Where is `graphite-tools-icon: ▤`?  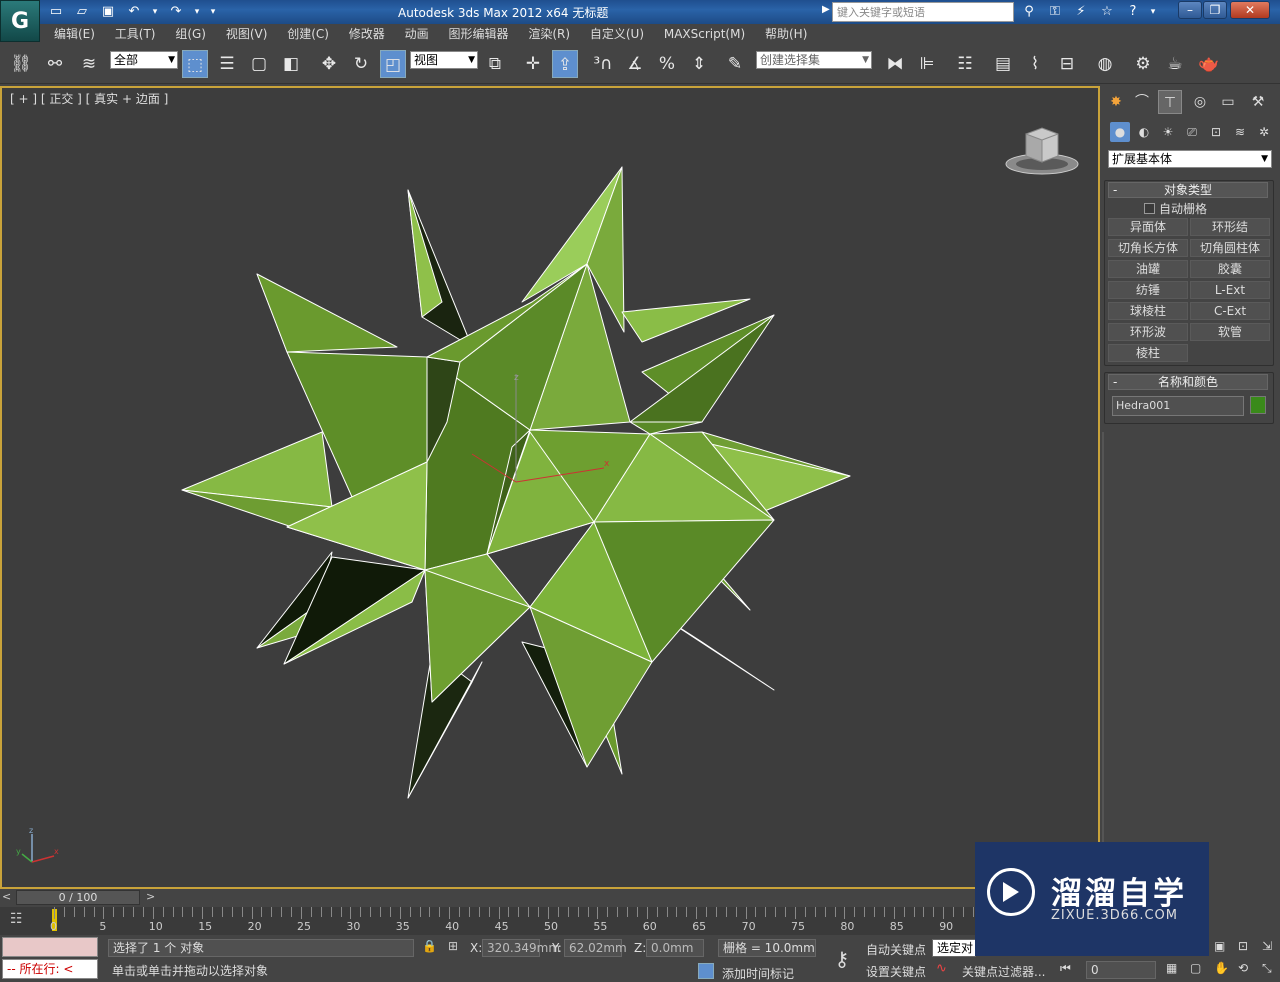
graphite-tools-icon: ▤ is located at coordinates (1003, 64).